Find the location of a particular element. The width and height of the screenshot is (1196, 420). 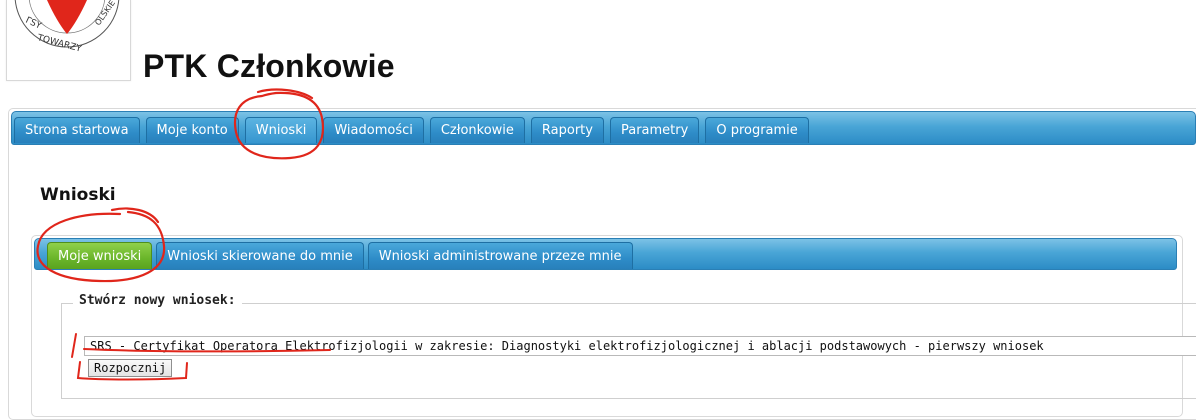

app-title: PTK Członkowie is located at coordinates (269, 66).